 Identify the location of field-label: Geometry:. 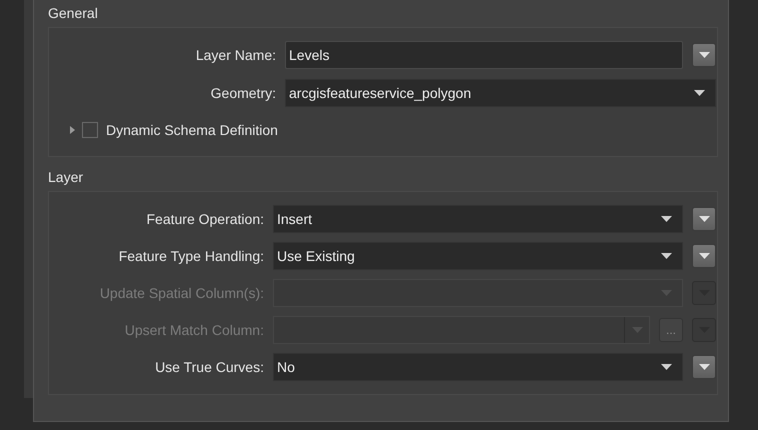
(243, 93).